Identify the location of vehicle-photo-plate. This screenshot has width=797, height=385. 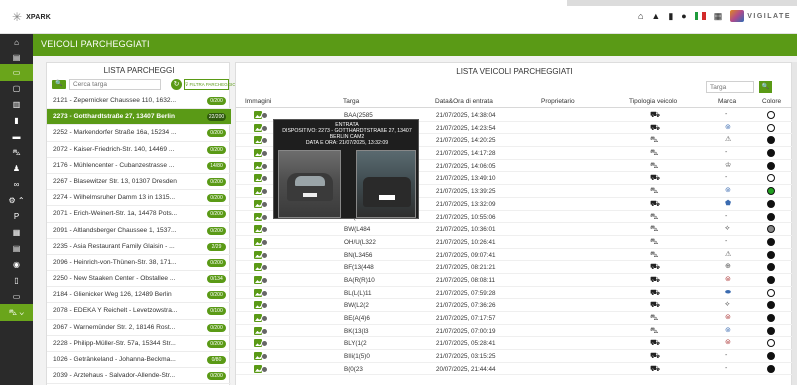
(386, 184).